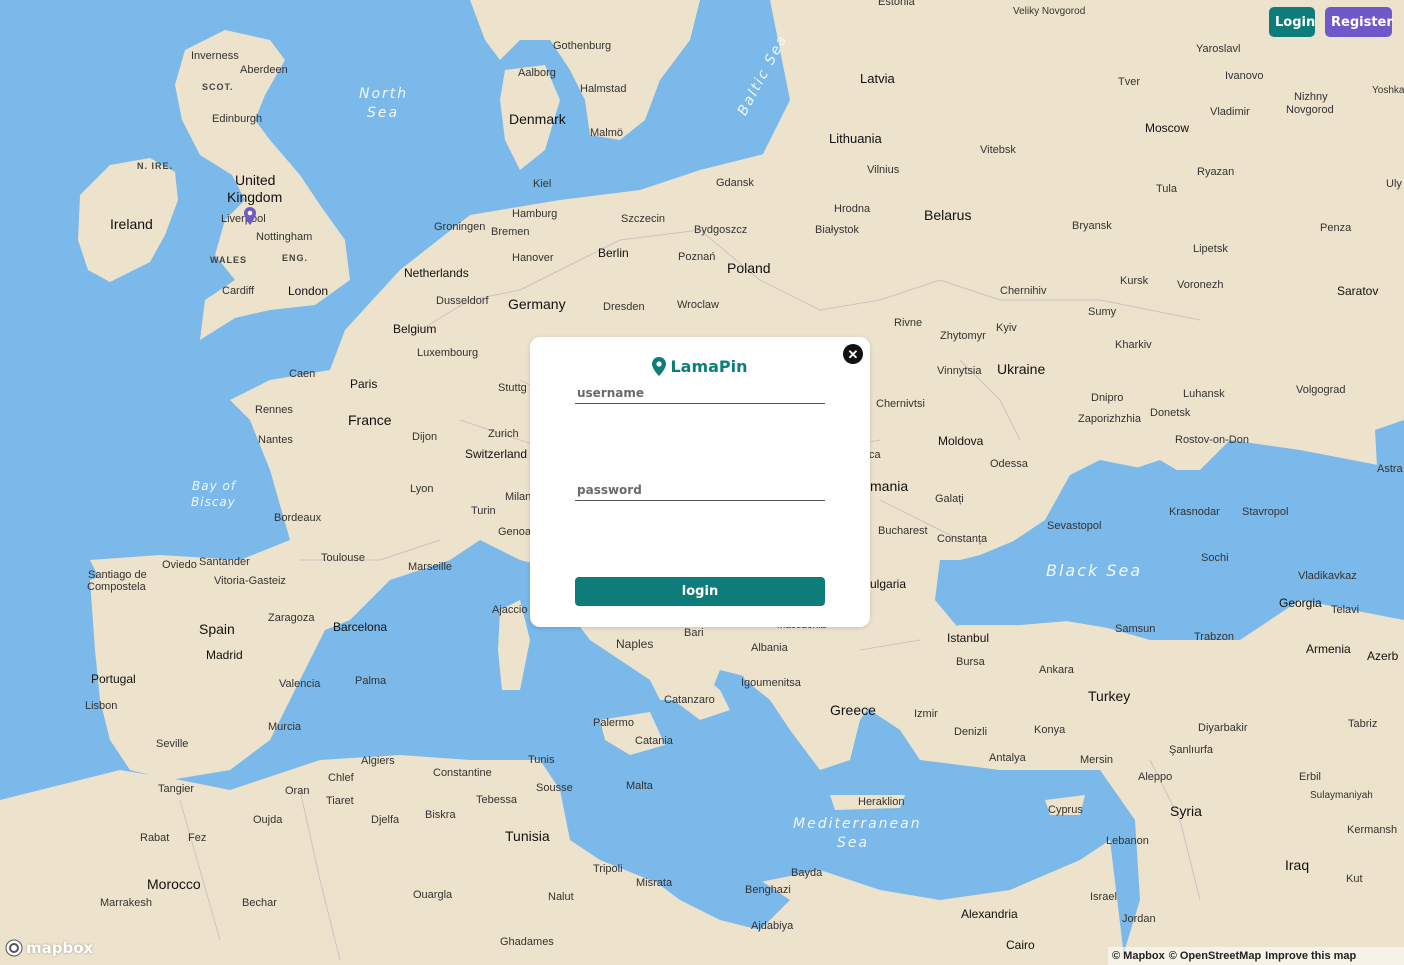  What do you see at coordinates (1244, 76) in the screenshot?
I see `label-ivanovo: Ivanovo` at bounding box center [1244, 76].